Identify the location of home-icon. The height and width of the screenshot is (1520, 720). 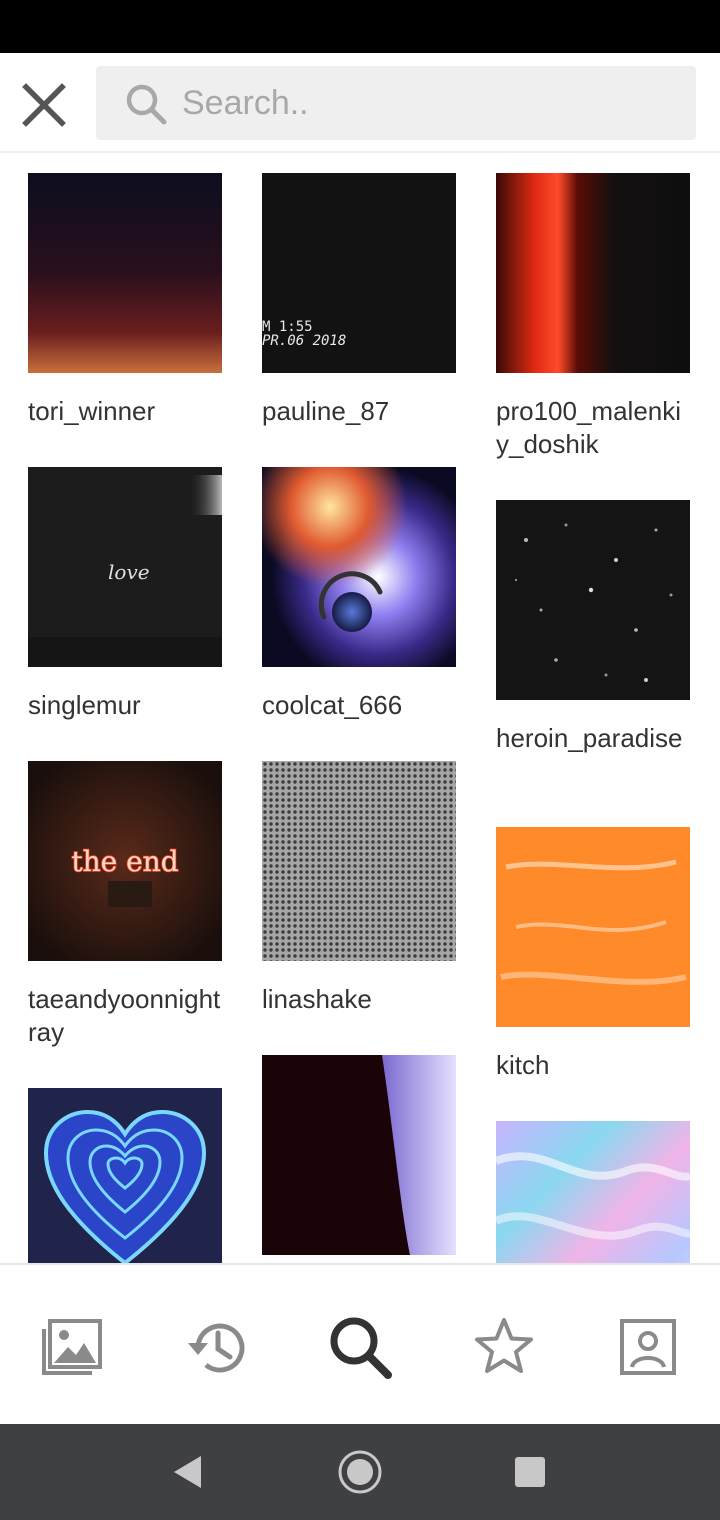
(360, 1472).